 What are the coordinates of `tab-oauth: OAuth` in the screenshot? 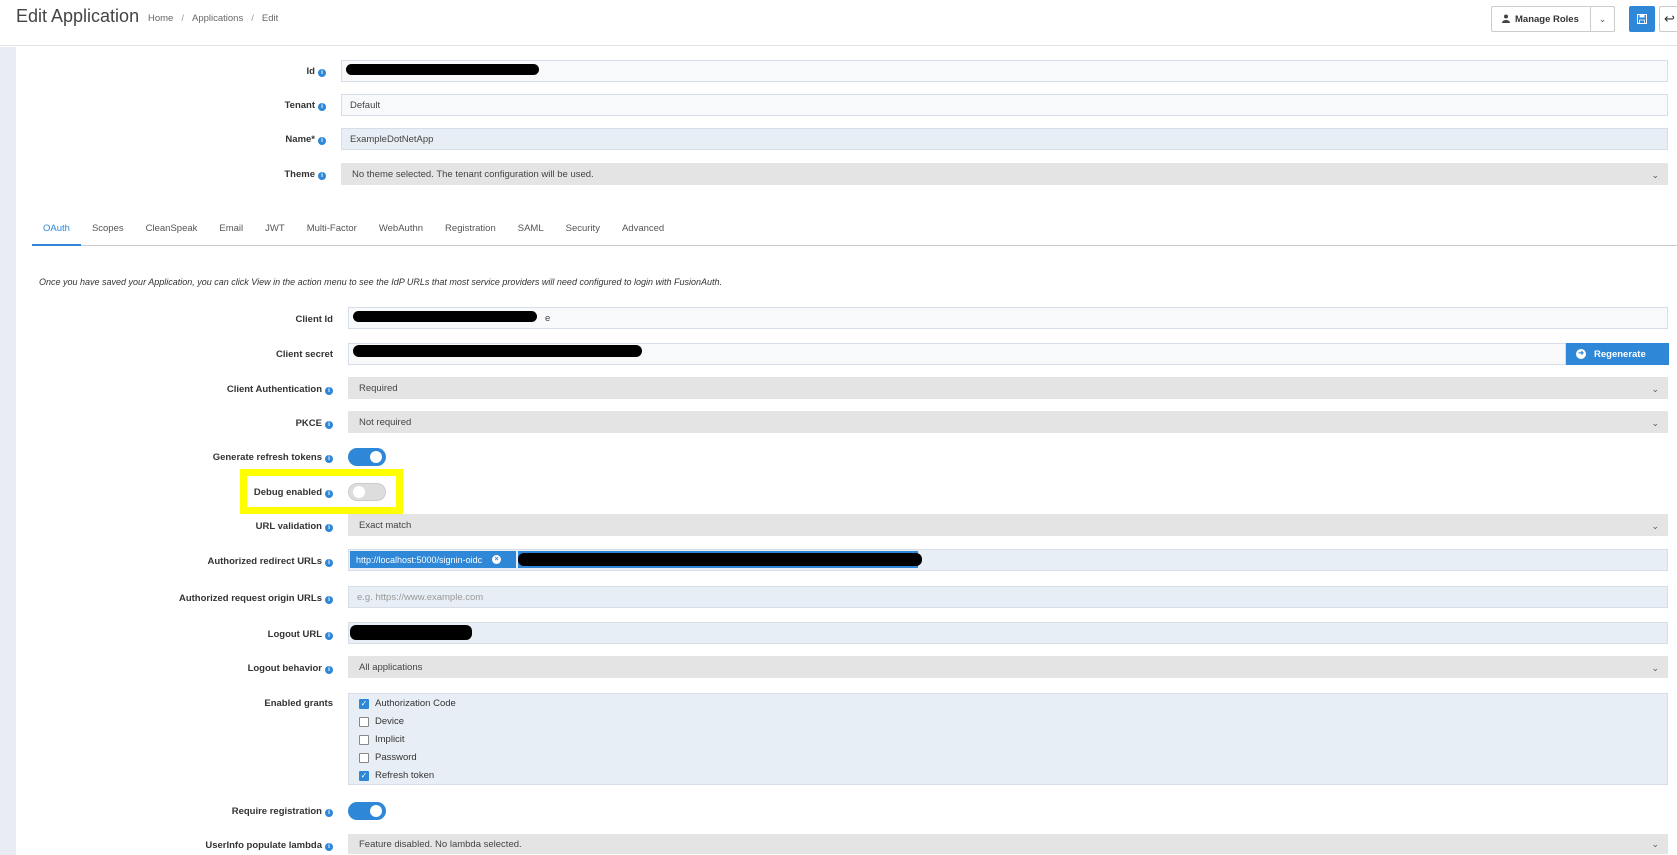 It's located at (56, 232).